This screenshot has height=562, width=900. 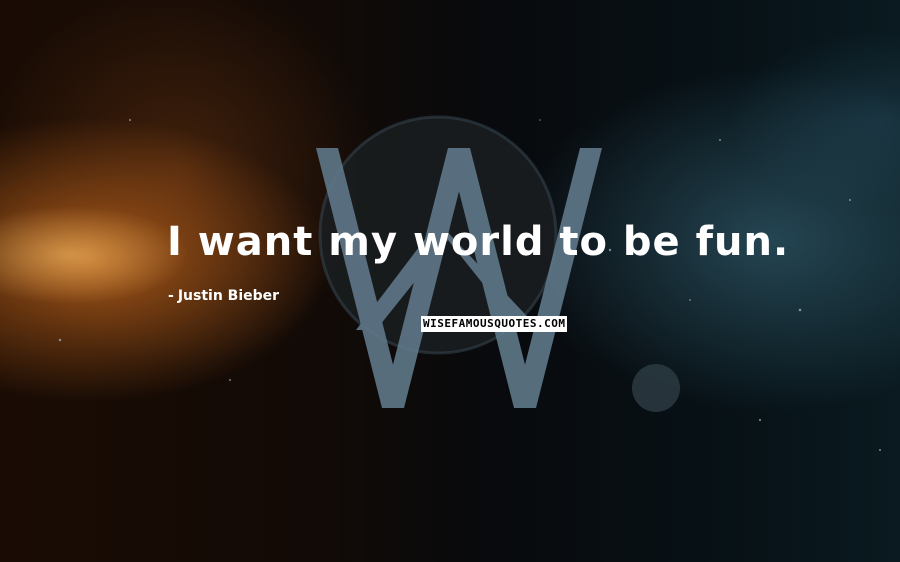 I want to click on quote-text: I want my world to be fun., so click(x=478, y=242).